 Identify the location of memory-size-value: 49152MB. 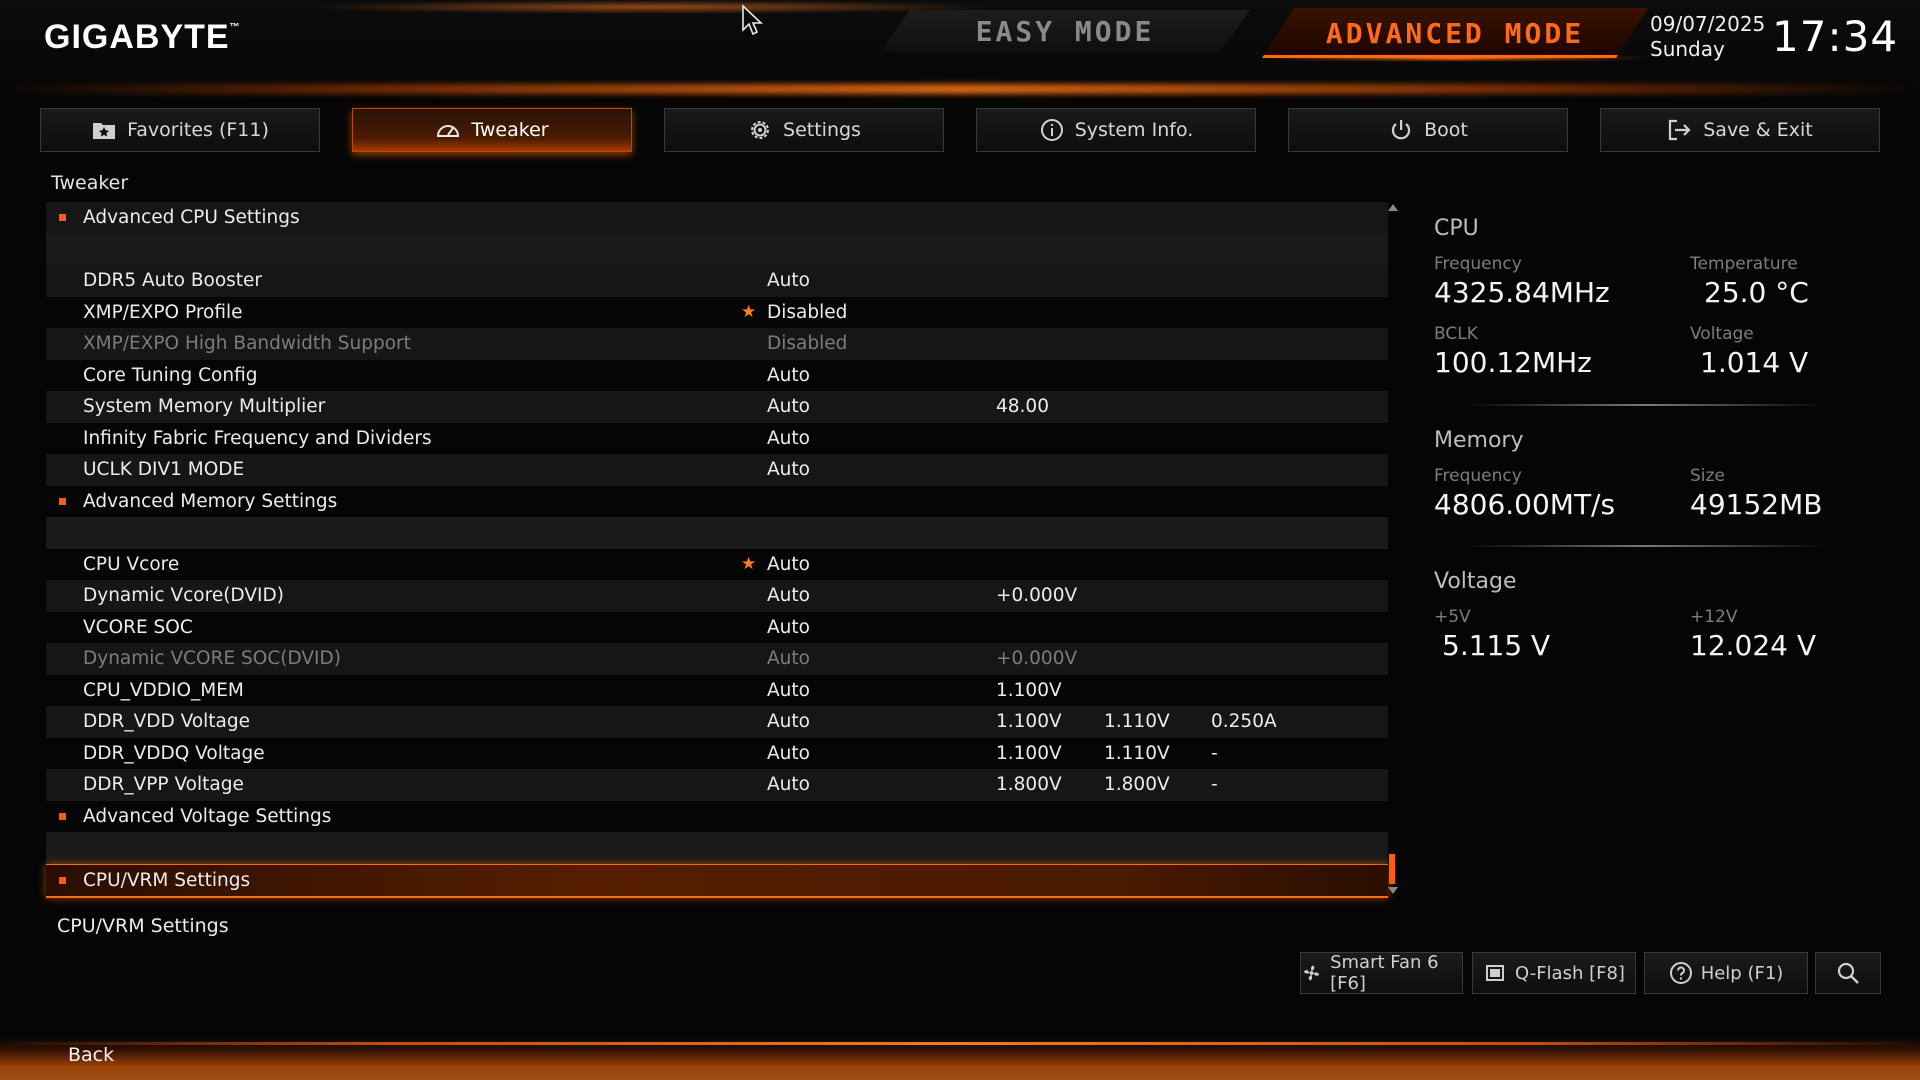
(1756, 504).